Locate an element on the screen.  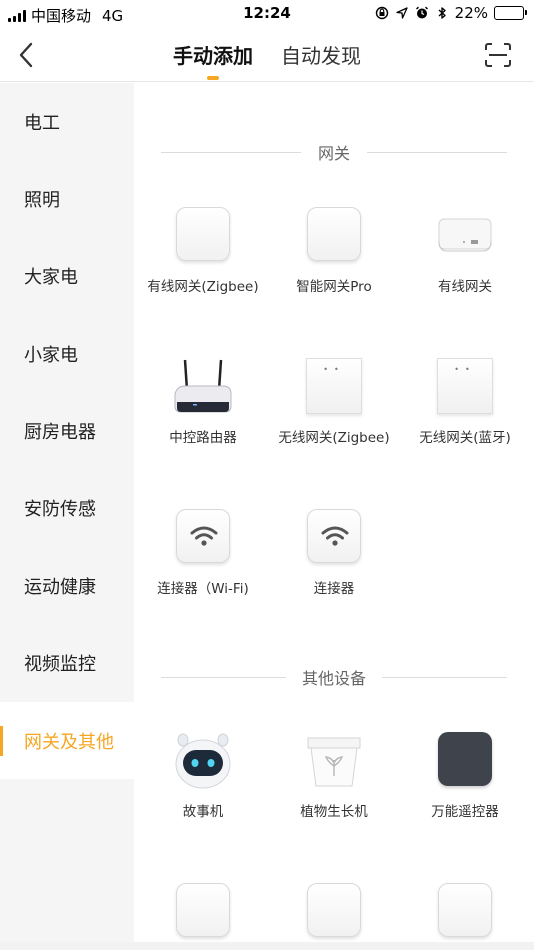
location-arrow-icon is located at coordinates (402, 13).